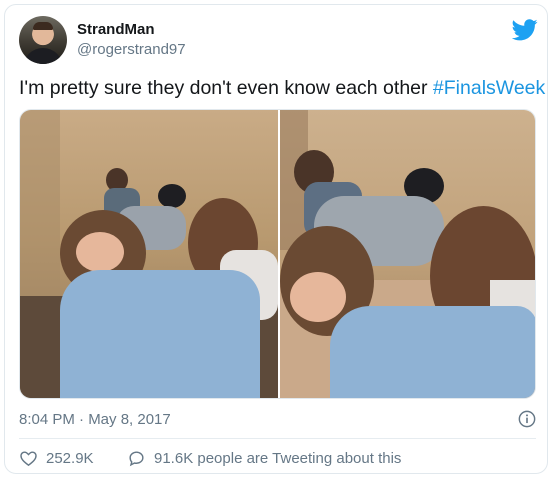  I want to click on like-button: 252.9K, so click(56, 458).